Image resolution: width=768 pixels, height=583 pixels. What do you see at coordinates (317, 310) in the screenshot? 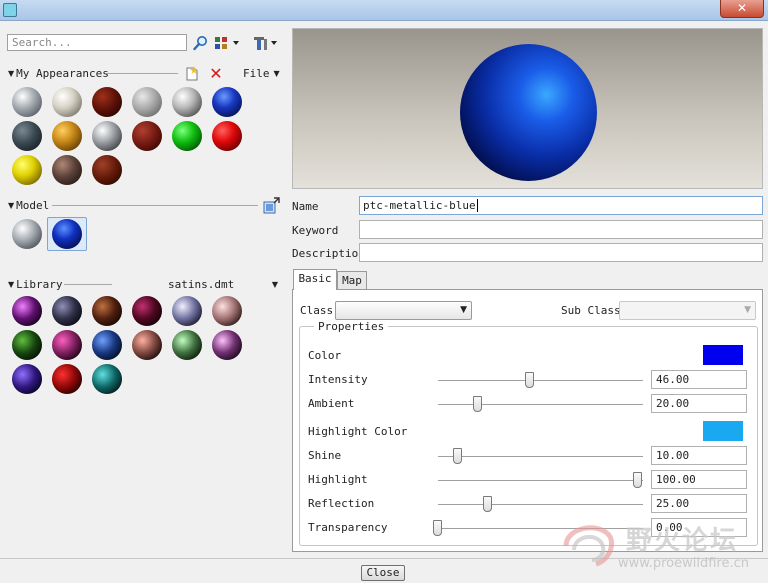
I see `class-label: Class` at bounding box center [317, 310].